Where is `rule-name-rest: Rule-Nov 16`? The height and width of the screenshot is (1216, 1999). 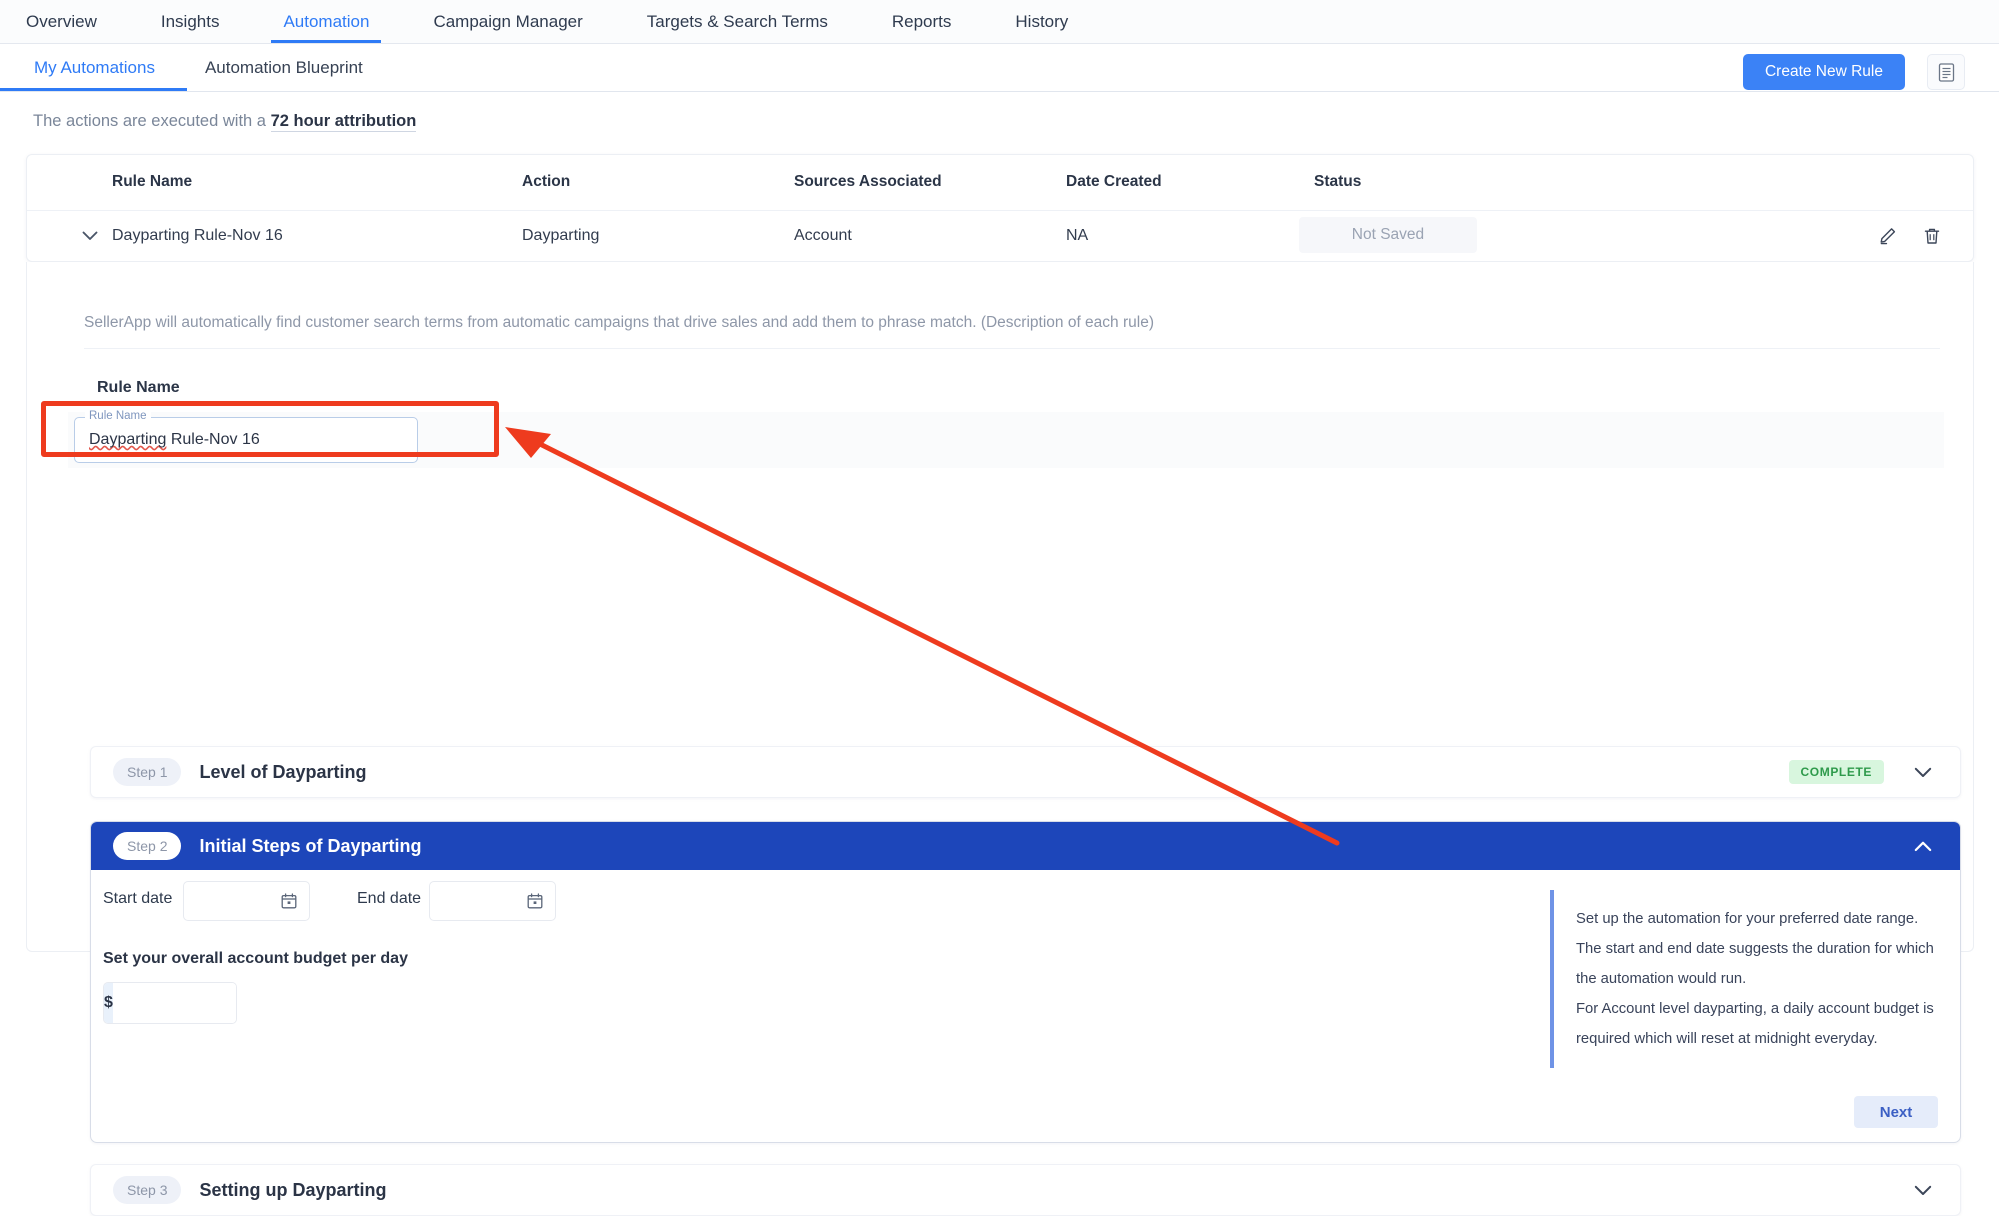 rule-name-rest: Rule-Nov 16 is located at coordinates (213, 439).